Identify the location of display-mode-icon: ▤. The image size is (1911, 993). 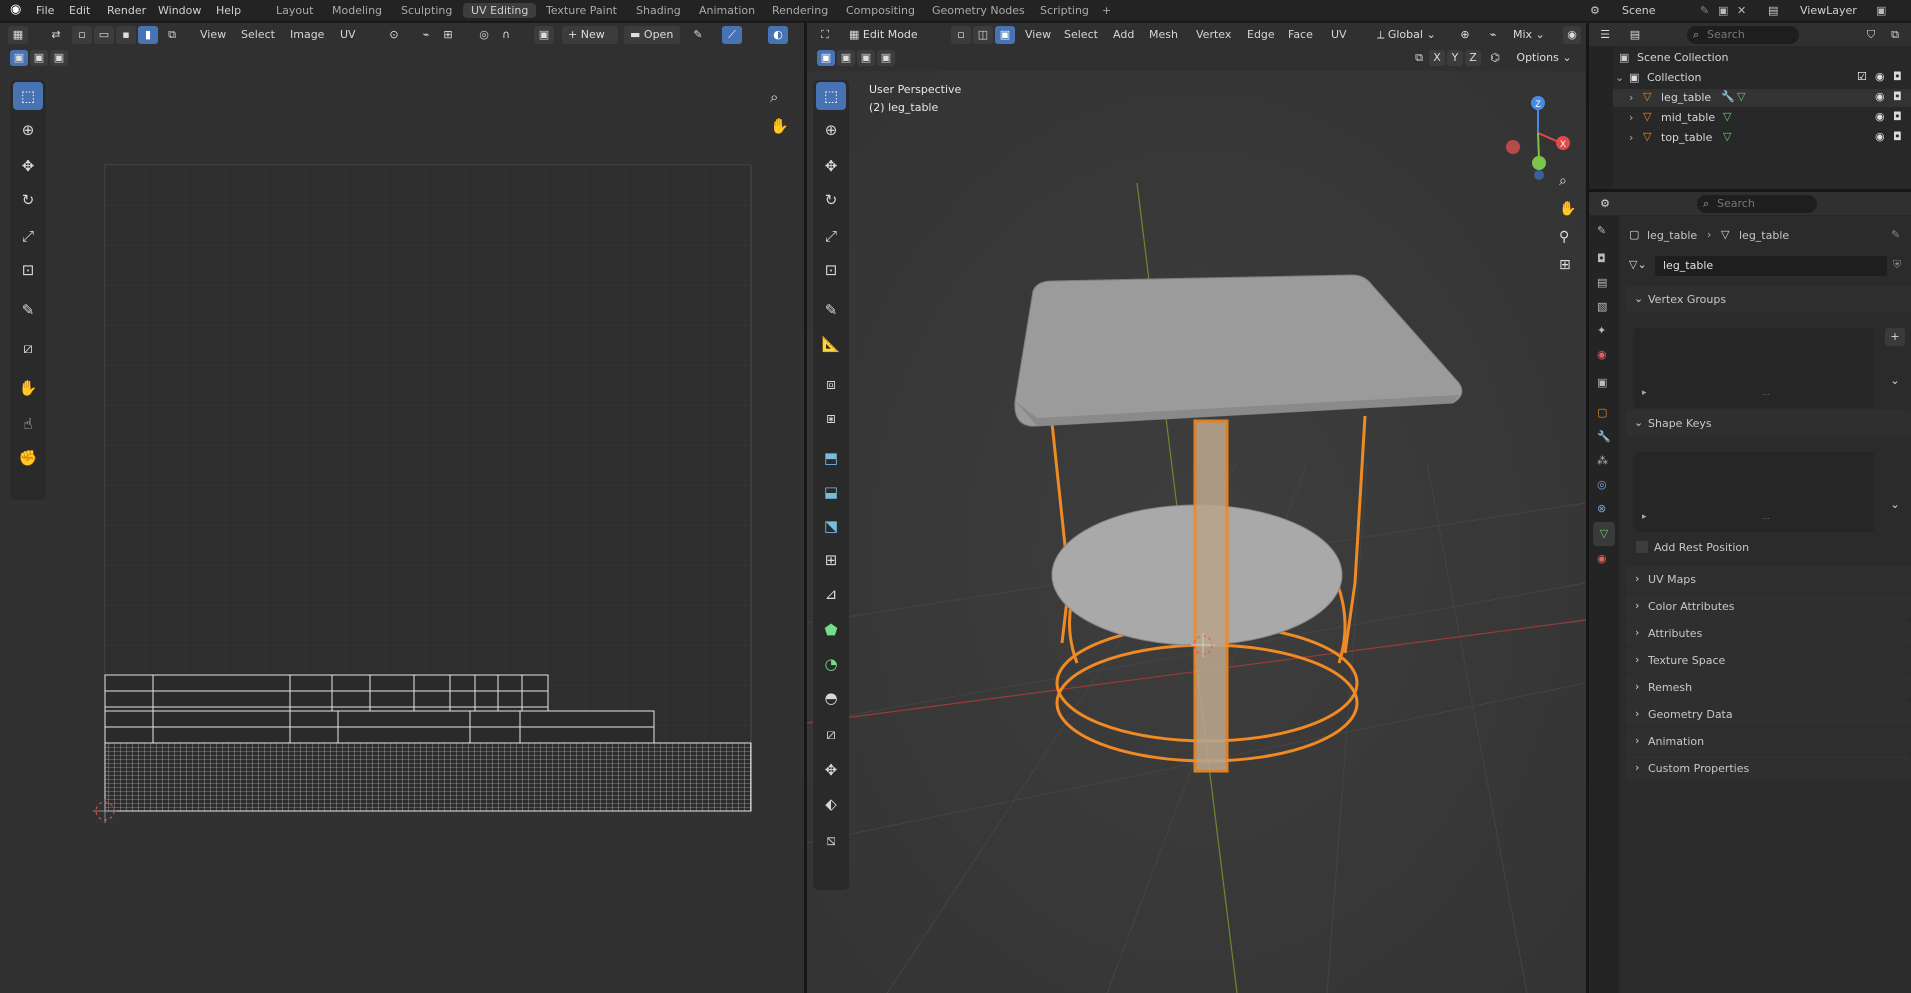
(1635, 35).